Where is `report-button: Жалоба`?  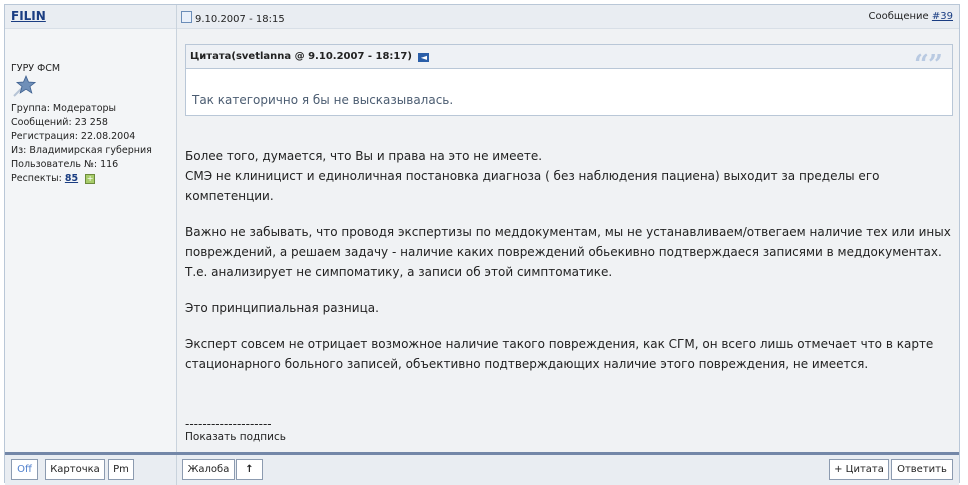 report-button: Жалоба is located at coordinates (208, 469).